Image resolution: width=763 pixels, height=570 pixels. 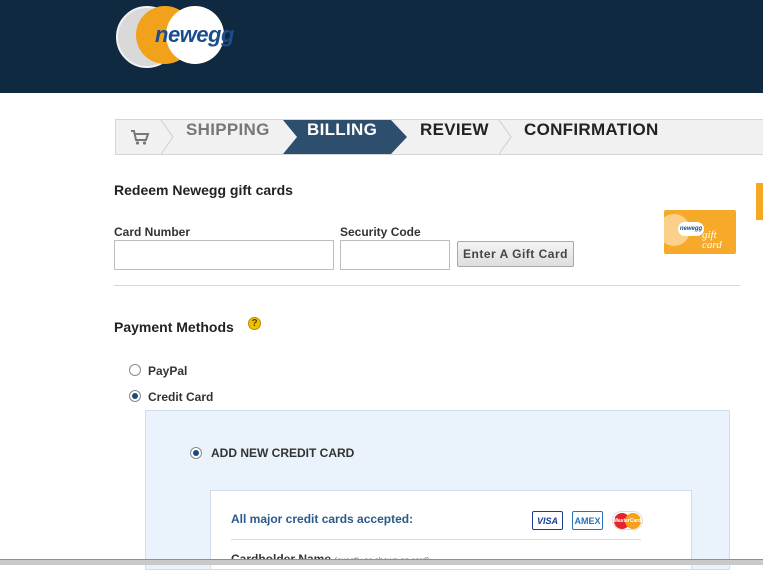 What do you see at coordinates (515, 254) in the screenshot?
I see `enter-gift-card-button: Enter A Gift Card` at bounding box center [515, 254].